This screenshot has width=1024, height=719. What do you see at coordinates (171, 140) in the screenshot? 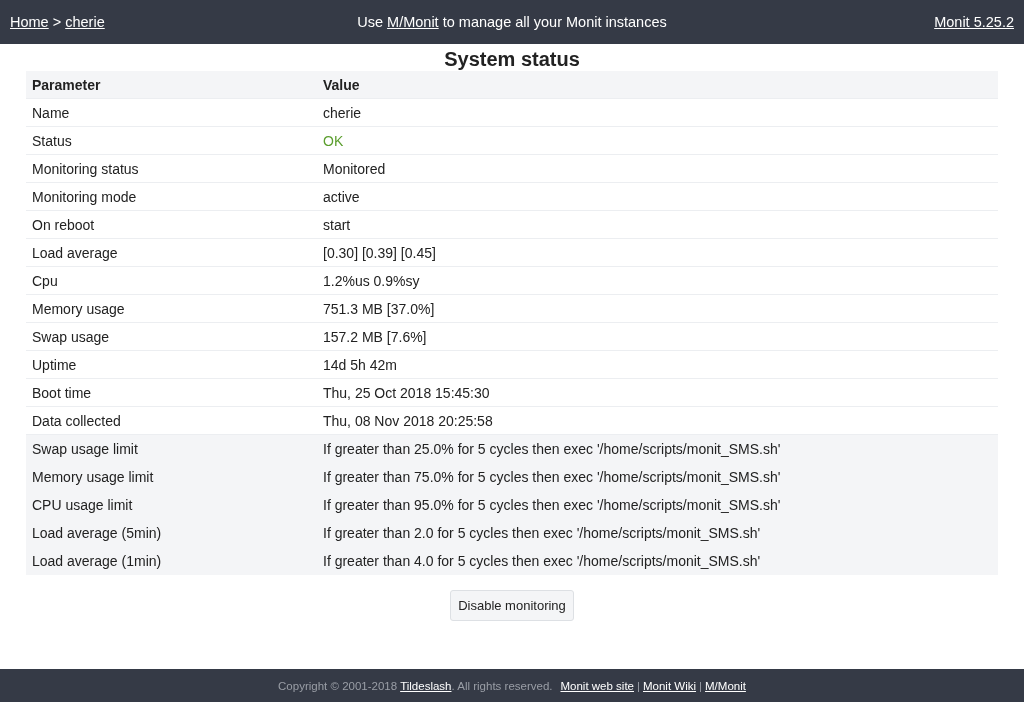
I see `table-cell: Status` at bounding box center [171, 140].